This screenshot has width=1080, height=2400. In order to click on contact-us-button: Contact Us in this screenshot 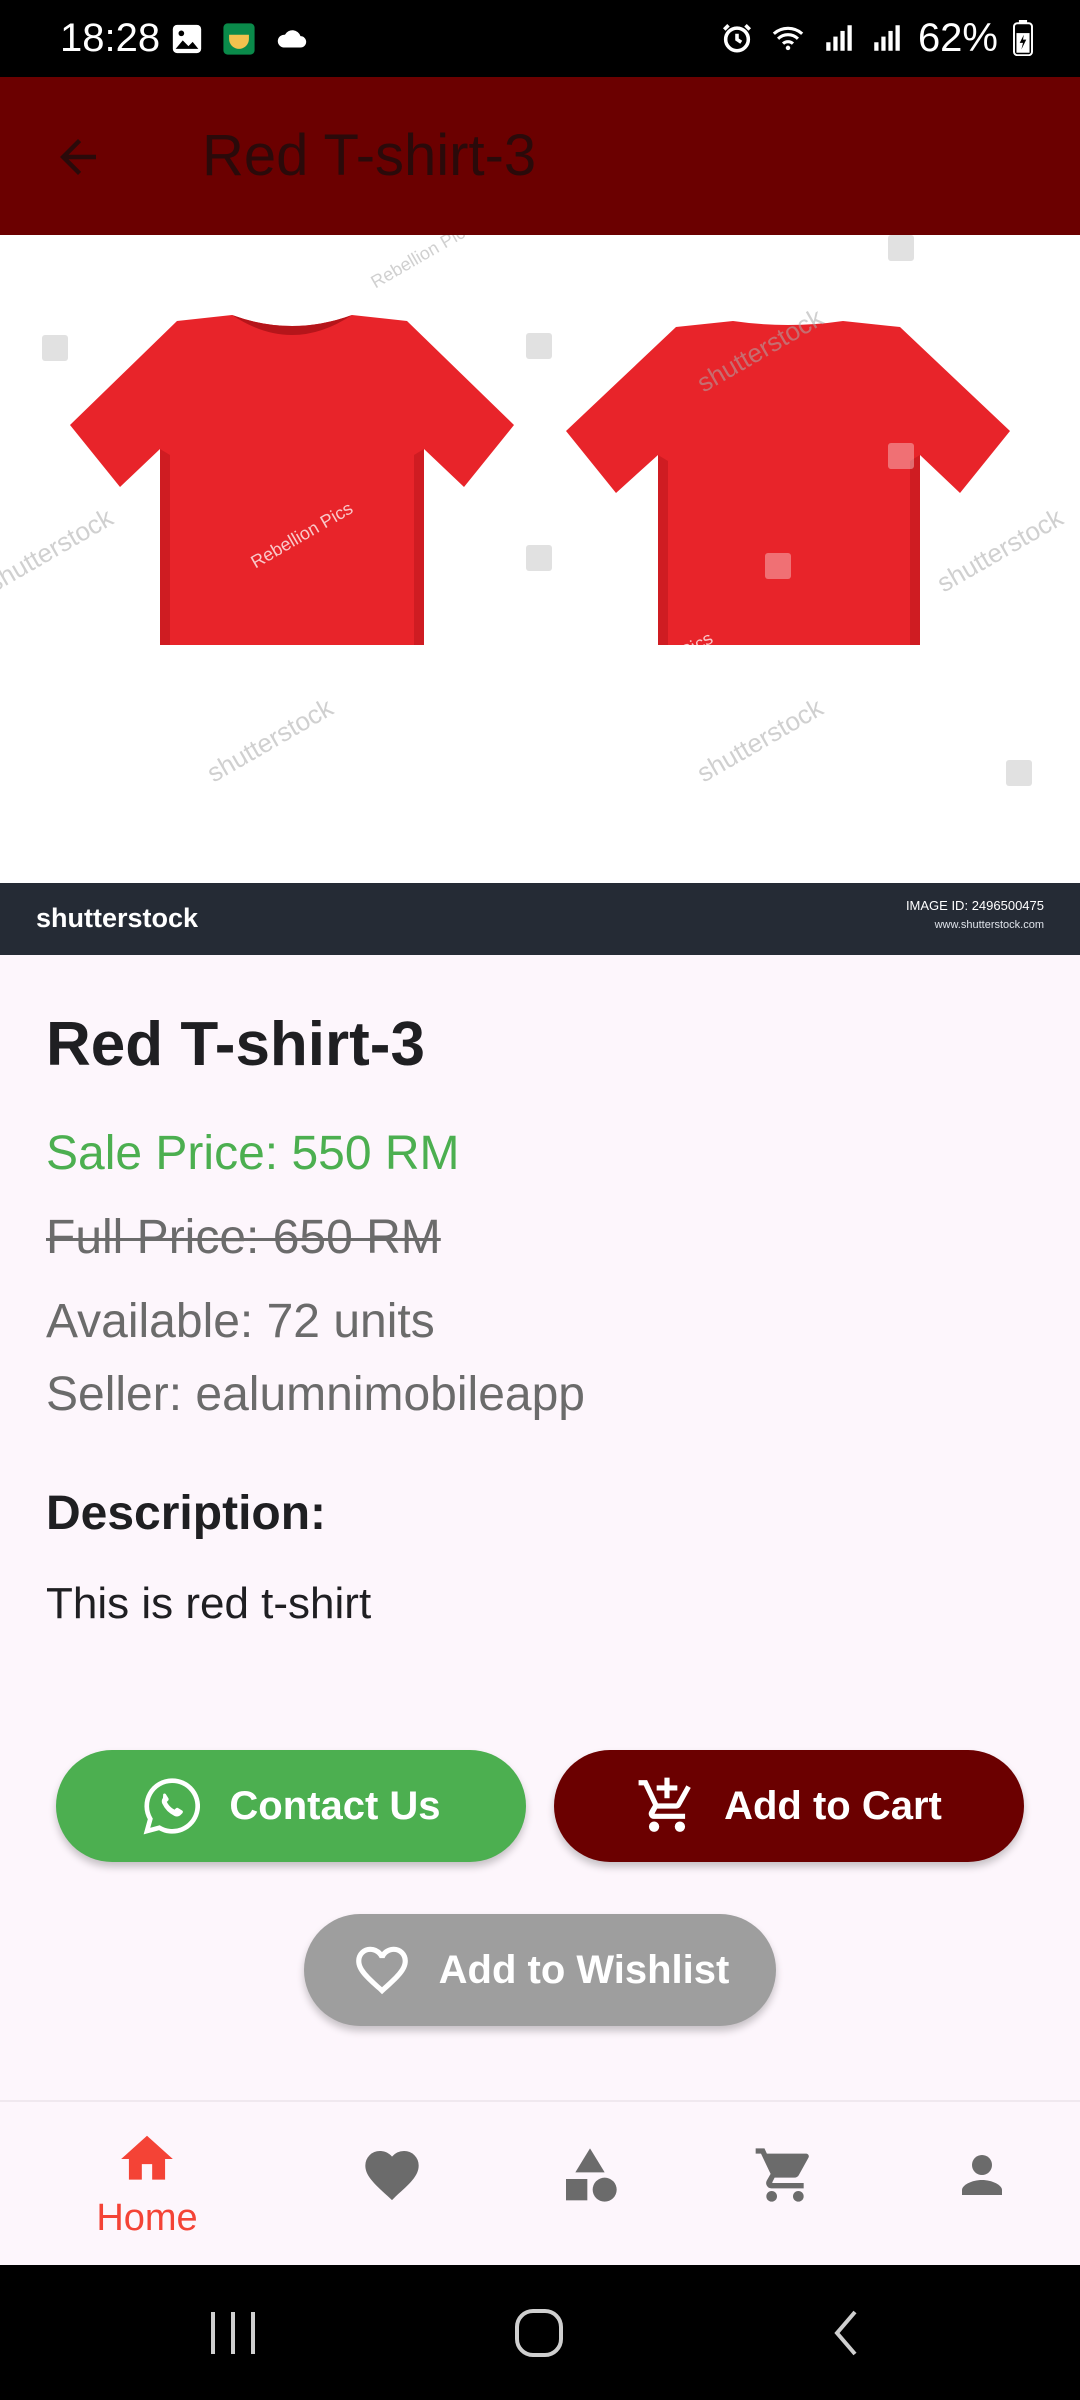, I will do `click(291, 1806)`.